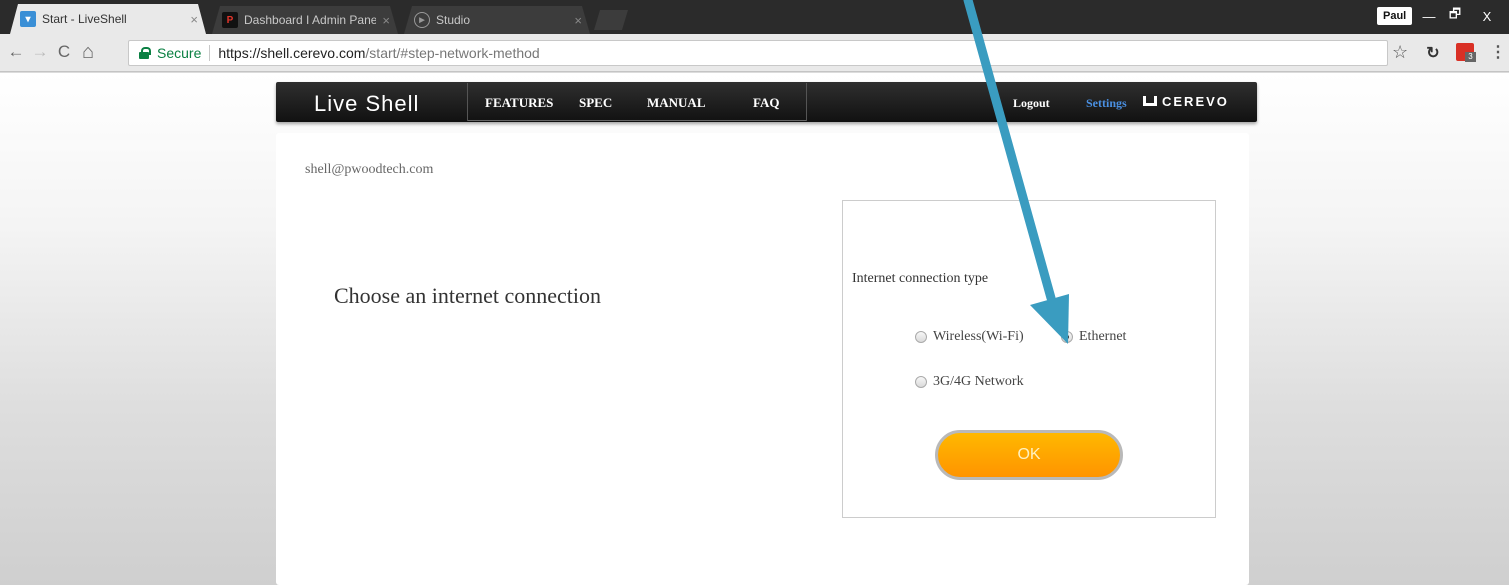 Image resolution: width=1509 pixels, height=585 pixels. I want to click on radio-mobile-network, so click(921, 382).